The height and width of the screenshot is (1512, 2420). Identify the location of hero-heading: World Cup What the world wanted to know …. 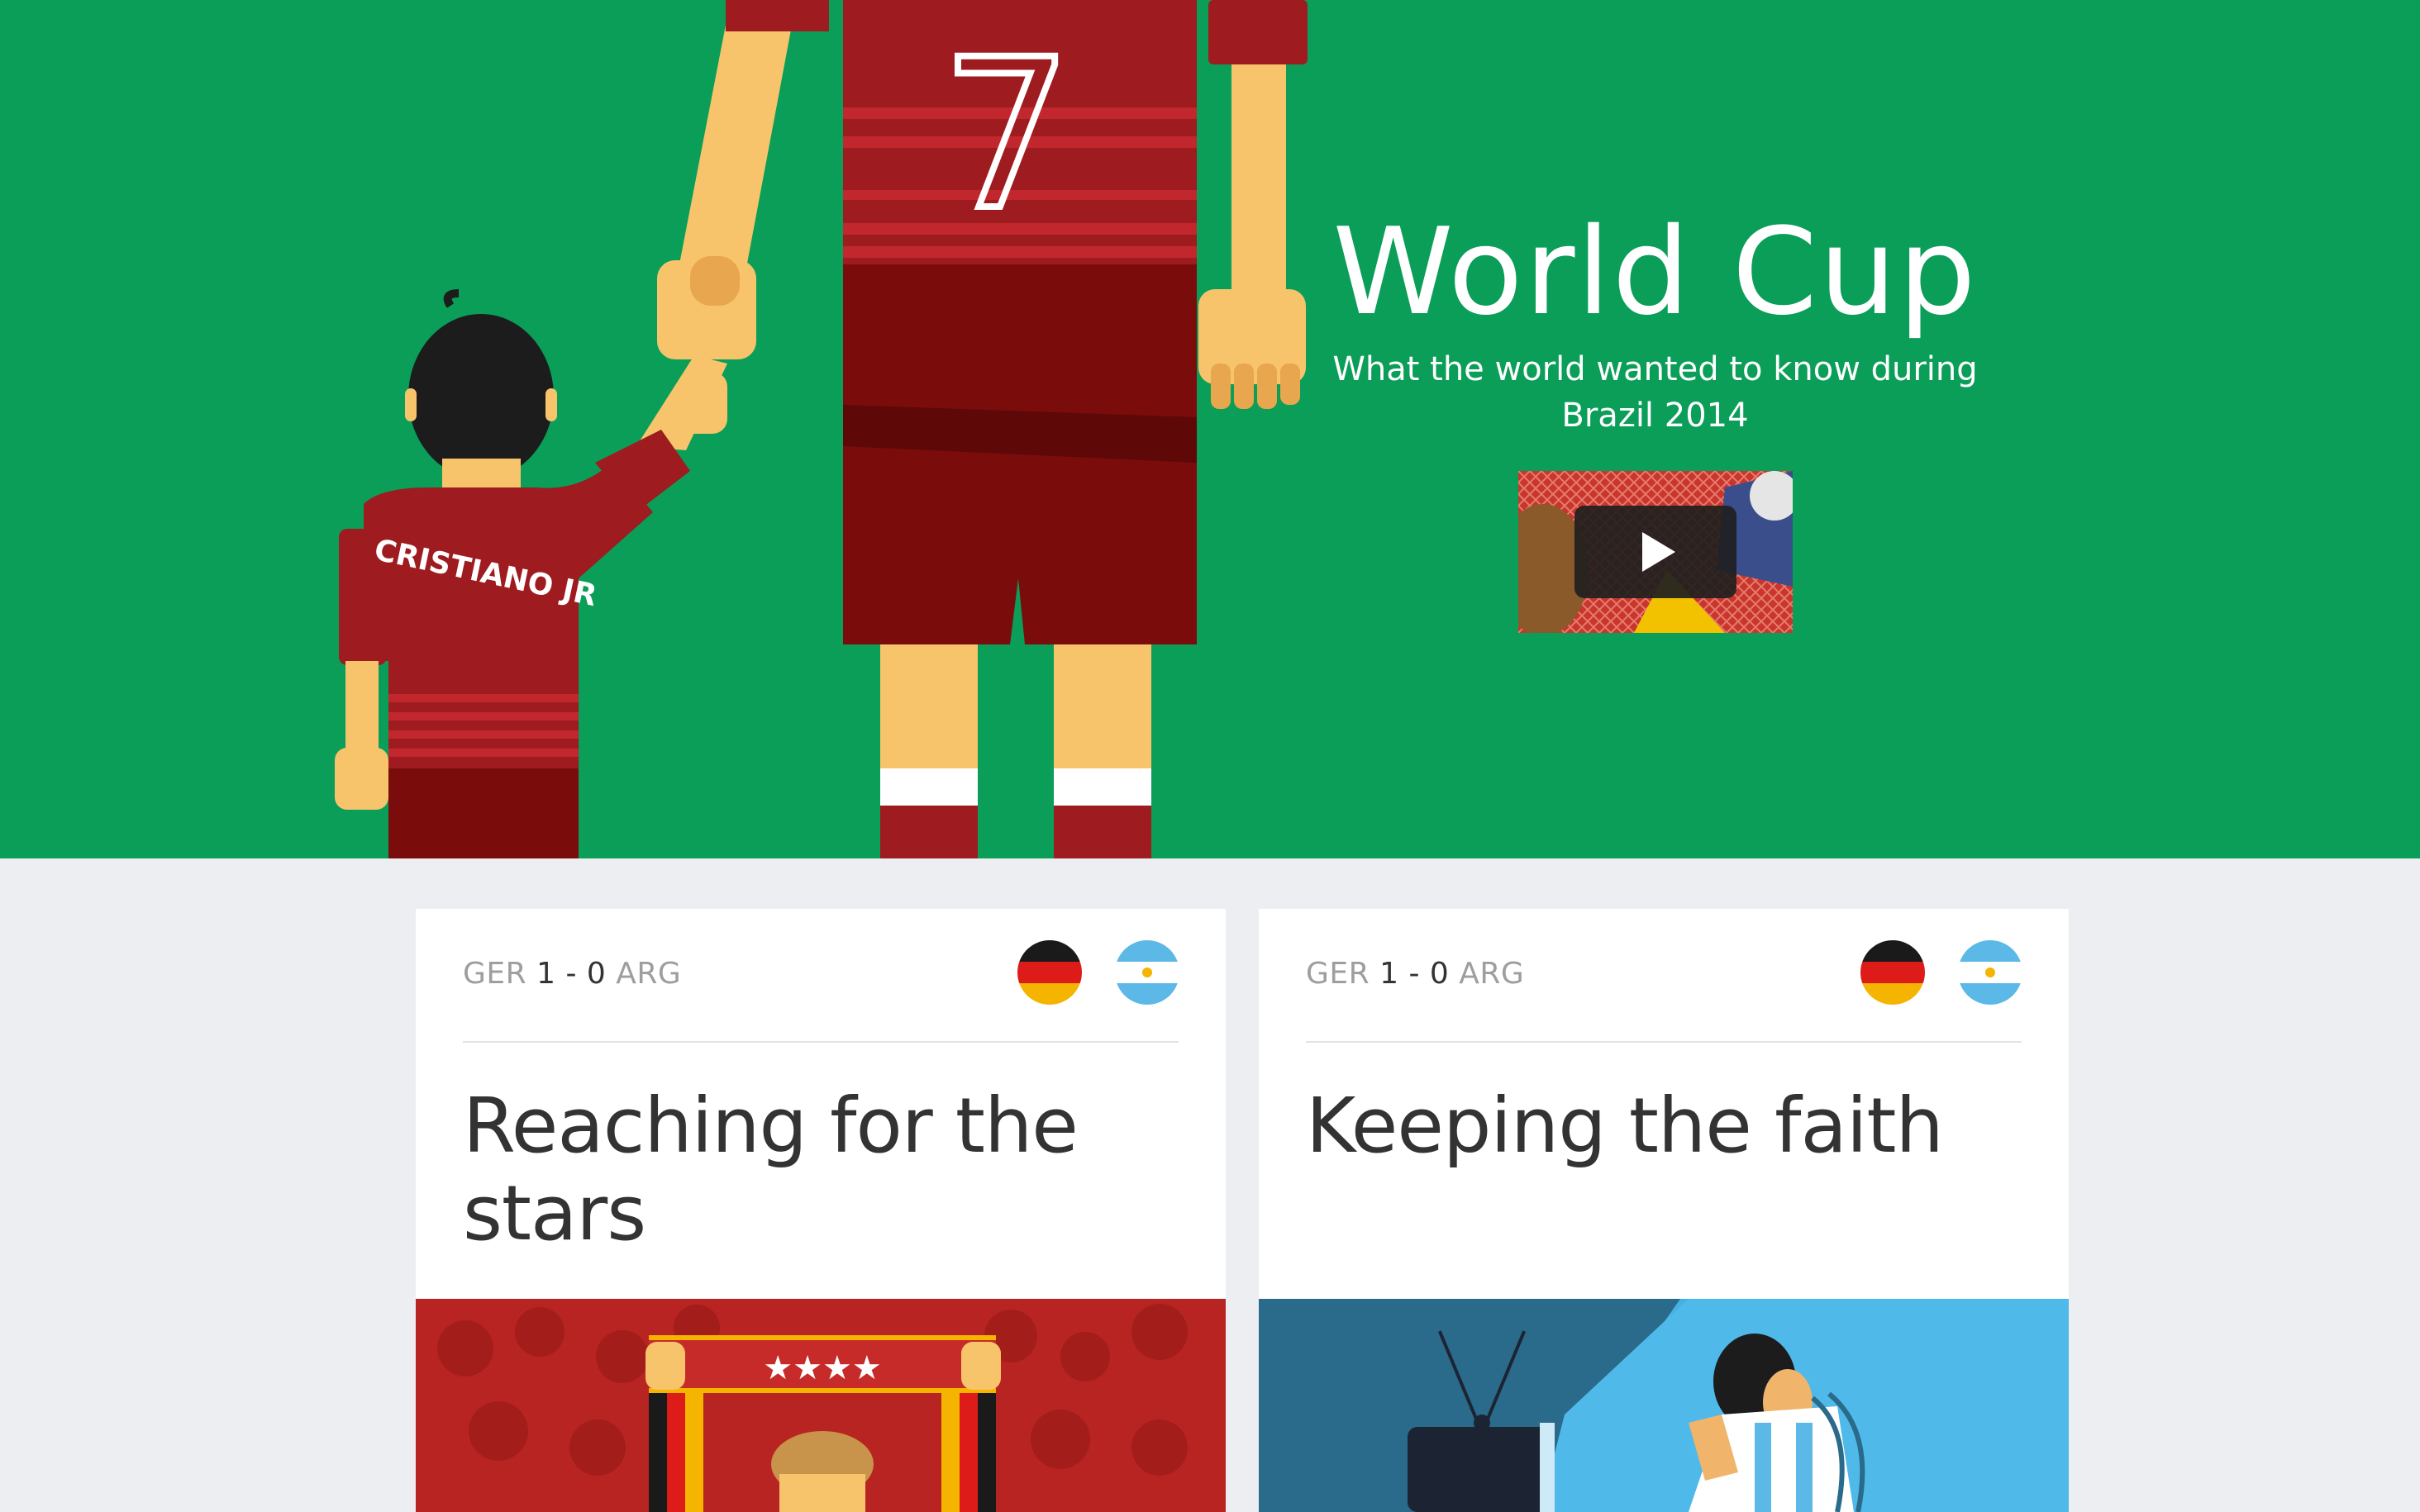
(1655, 325).